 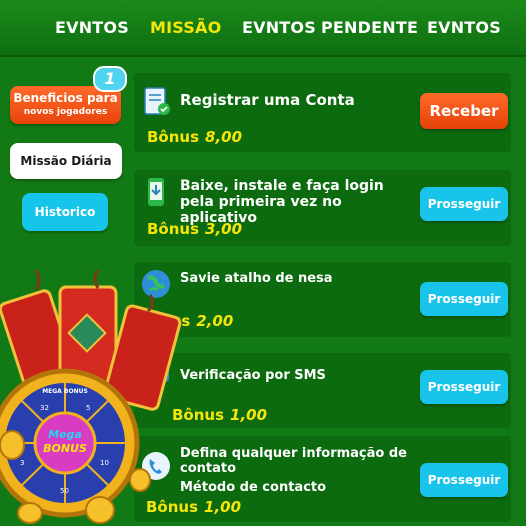 What do you see at coordinates (92, 27) in the screenshot?
I see `tab-eventos-1: EVNTOS` at bounding box center [92, 27].